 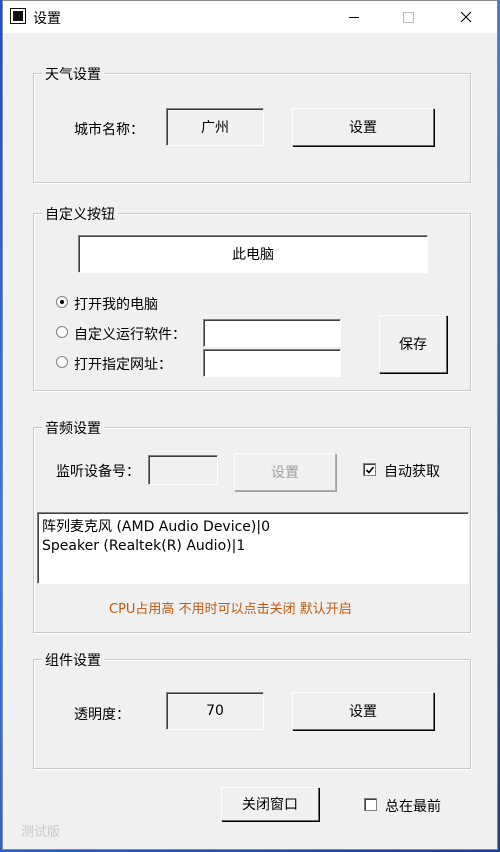 I want to click on opacity-field: 70, so click(x=215, y=711).